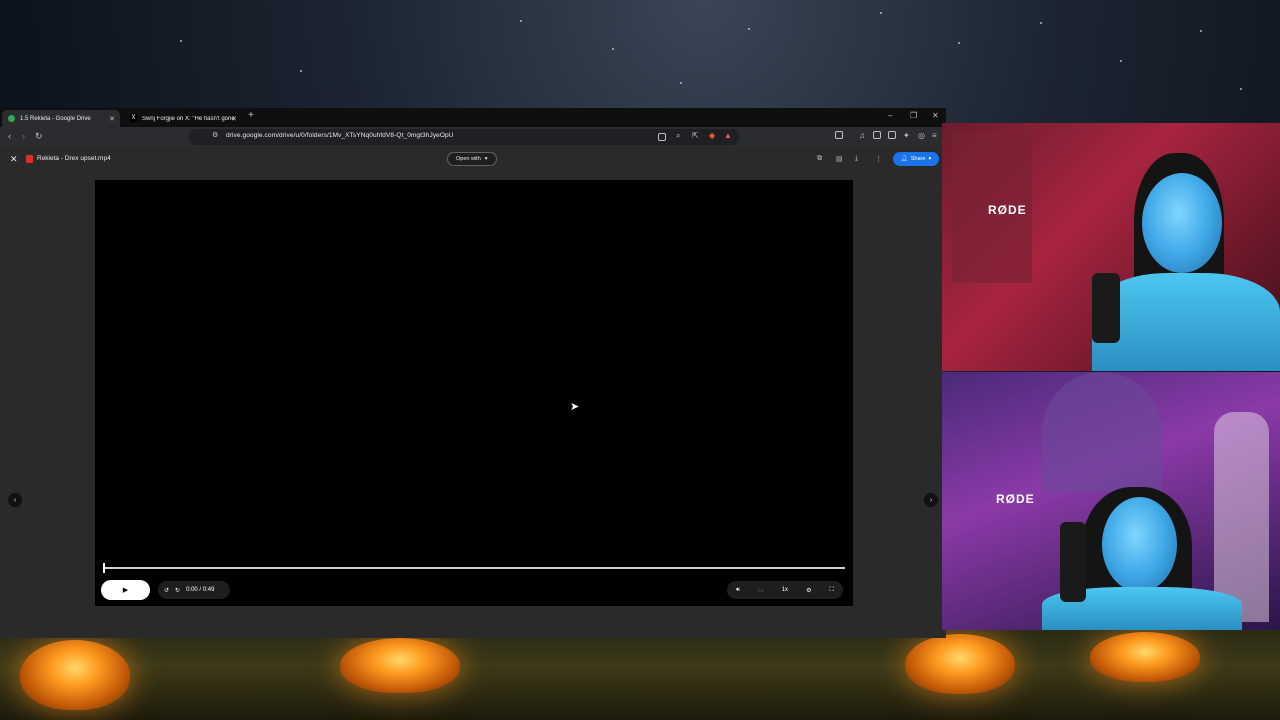 This screenshot has height=720, width=1280. I want to click on forward-icon: ›, so click(23, 136).